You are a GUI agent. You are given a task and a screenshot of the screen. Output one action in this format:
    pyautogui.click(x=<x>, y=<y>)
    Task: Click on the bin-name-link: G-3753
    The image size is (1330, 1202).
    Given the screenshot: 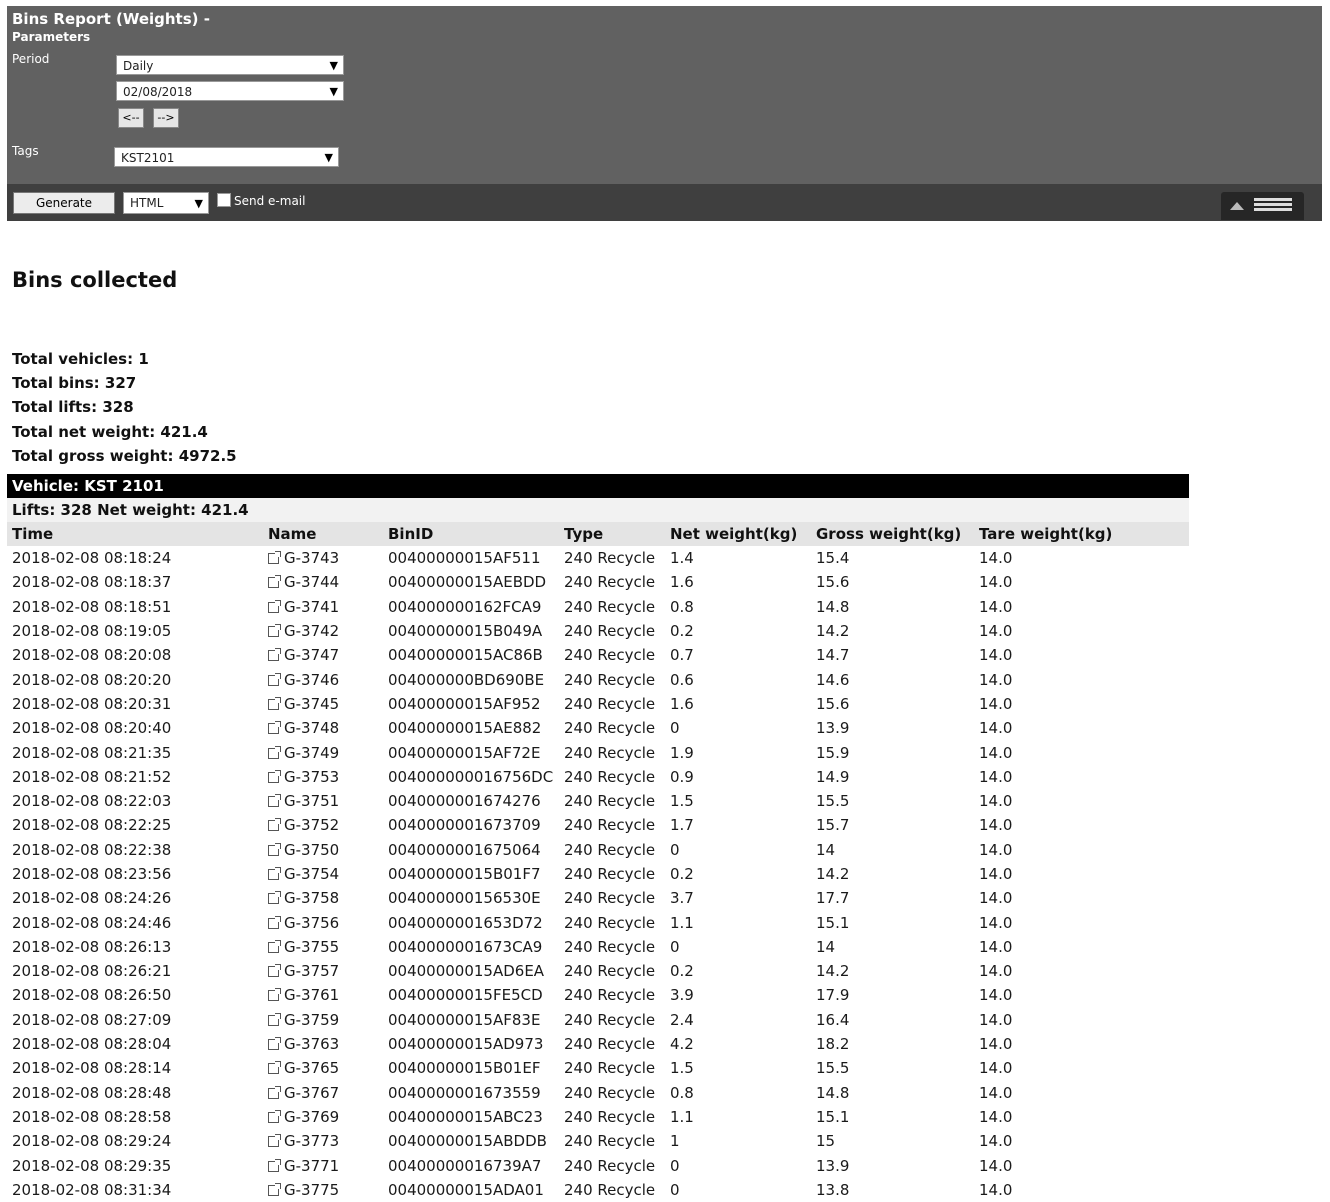 What is the action you would take?
    pyautogui.click(x=311, y=777)
    